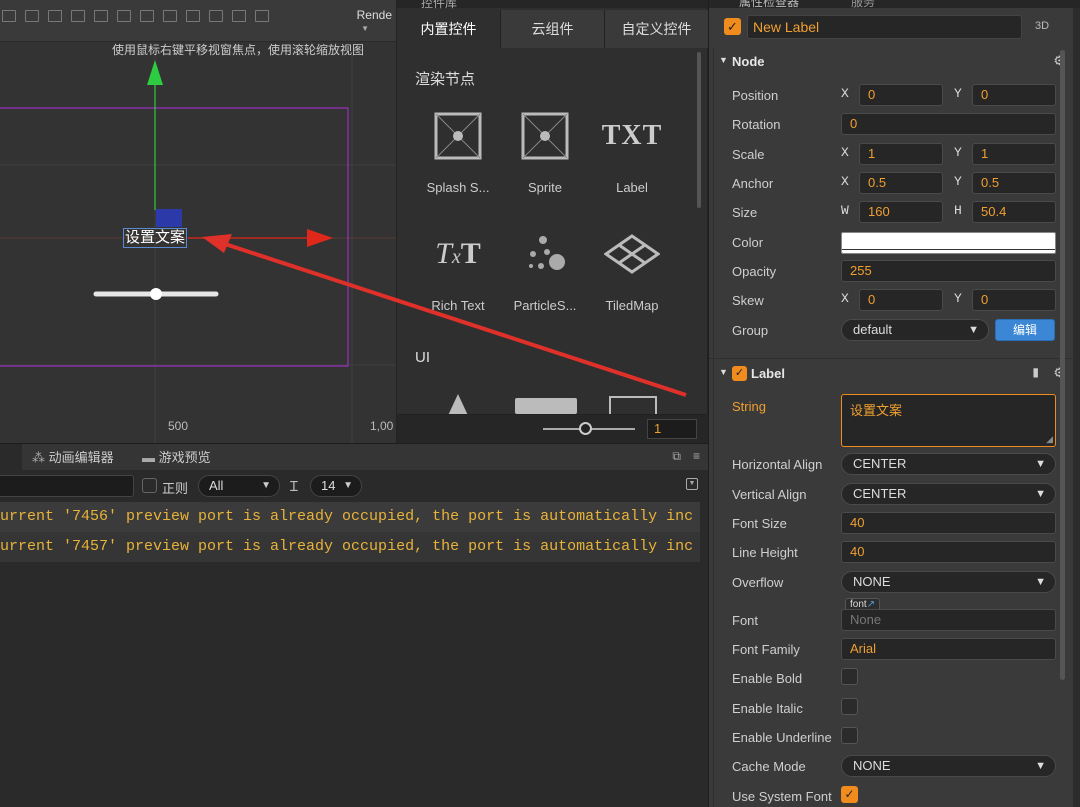  I want to click on collapse-icon: ▼, so click(692, 484).